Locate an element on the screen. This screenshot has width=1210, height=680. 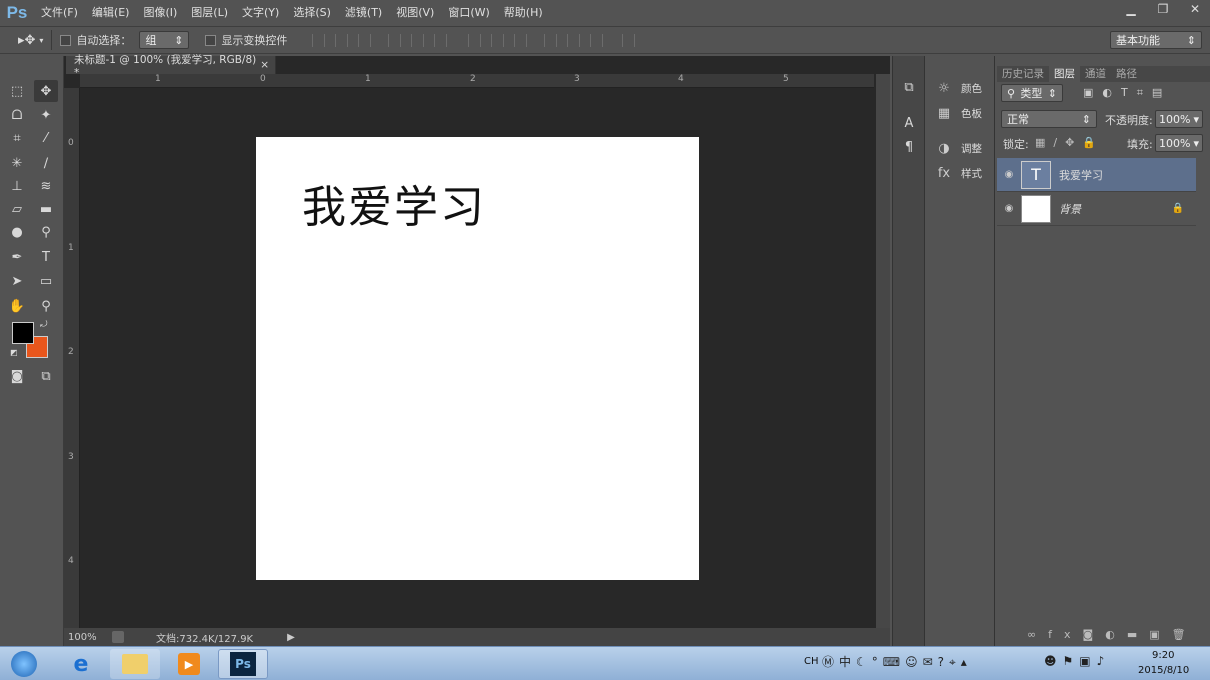
align-left-icon is located at coordinates (395, 40).